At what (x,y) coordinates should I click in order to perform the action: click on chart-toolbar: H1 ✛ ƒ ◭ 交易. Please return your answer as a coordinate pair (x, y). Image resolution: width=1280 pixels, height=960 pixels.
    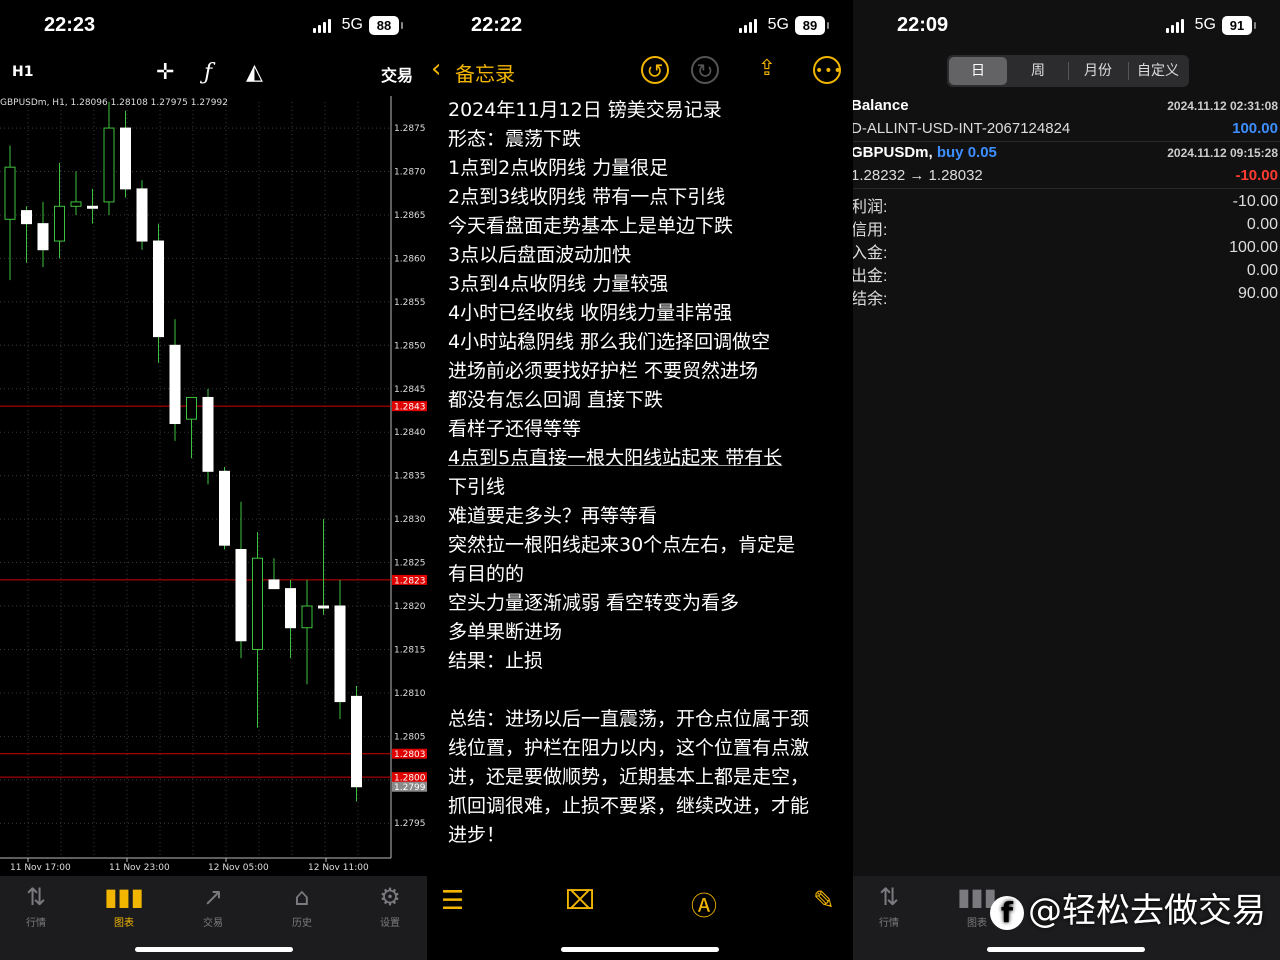
    Looking at the image, I should click on (213, 73).